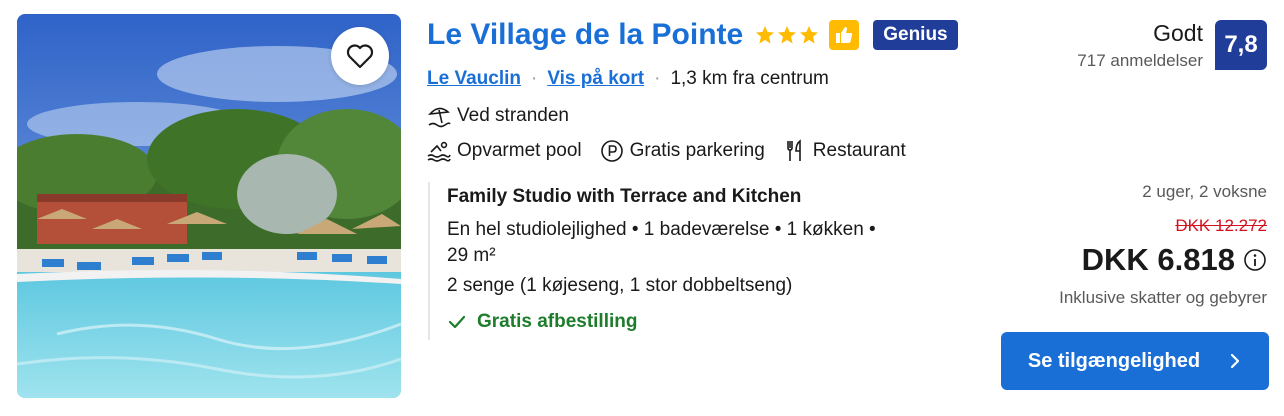  Describe the element at coordinates (439, 116) in the screenshot. I see `beach-umbrella-icon` at that location.